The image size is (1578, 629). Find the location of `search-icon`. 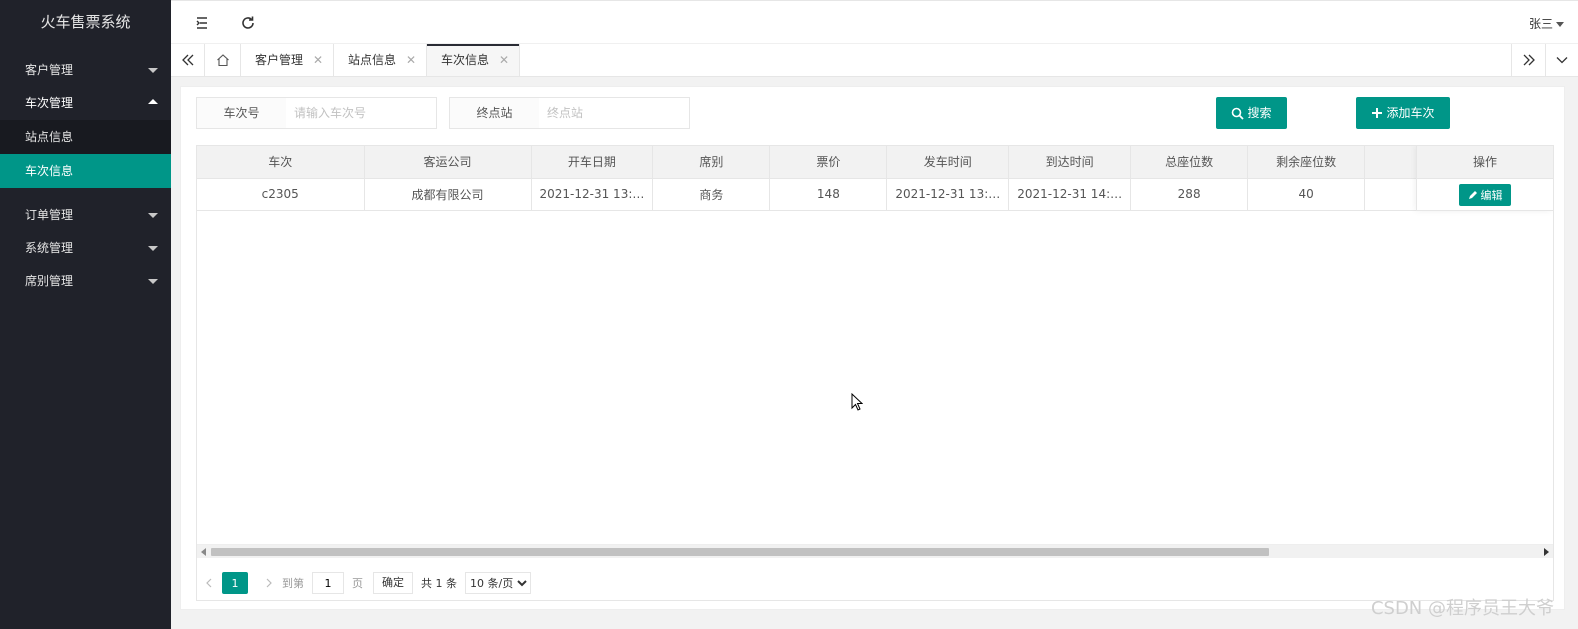

search-icon is located at coordinates (1238, 113).